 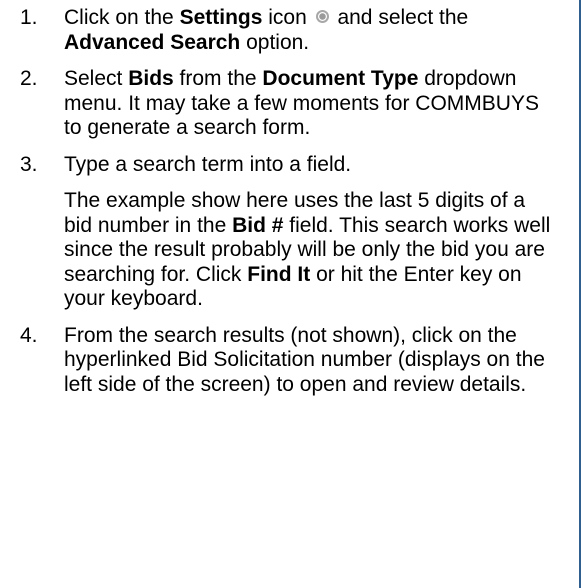 What do you see at coordinates (322, 16) in the screenshot?
I see `gear-icon` at bounding box center [322, 16].